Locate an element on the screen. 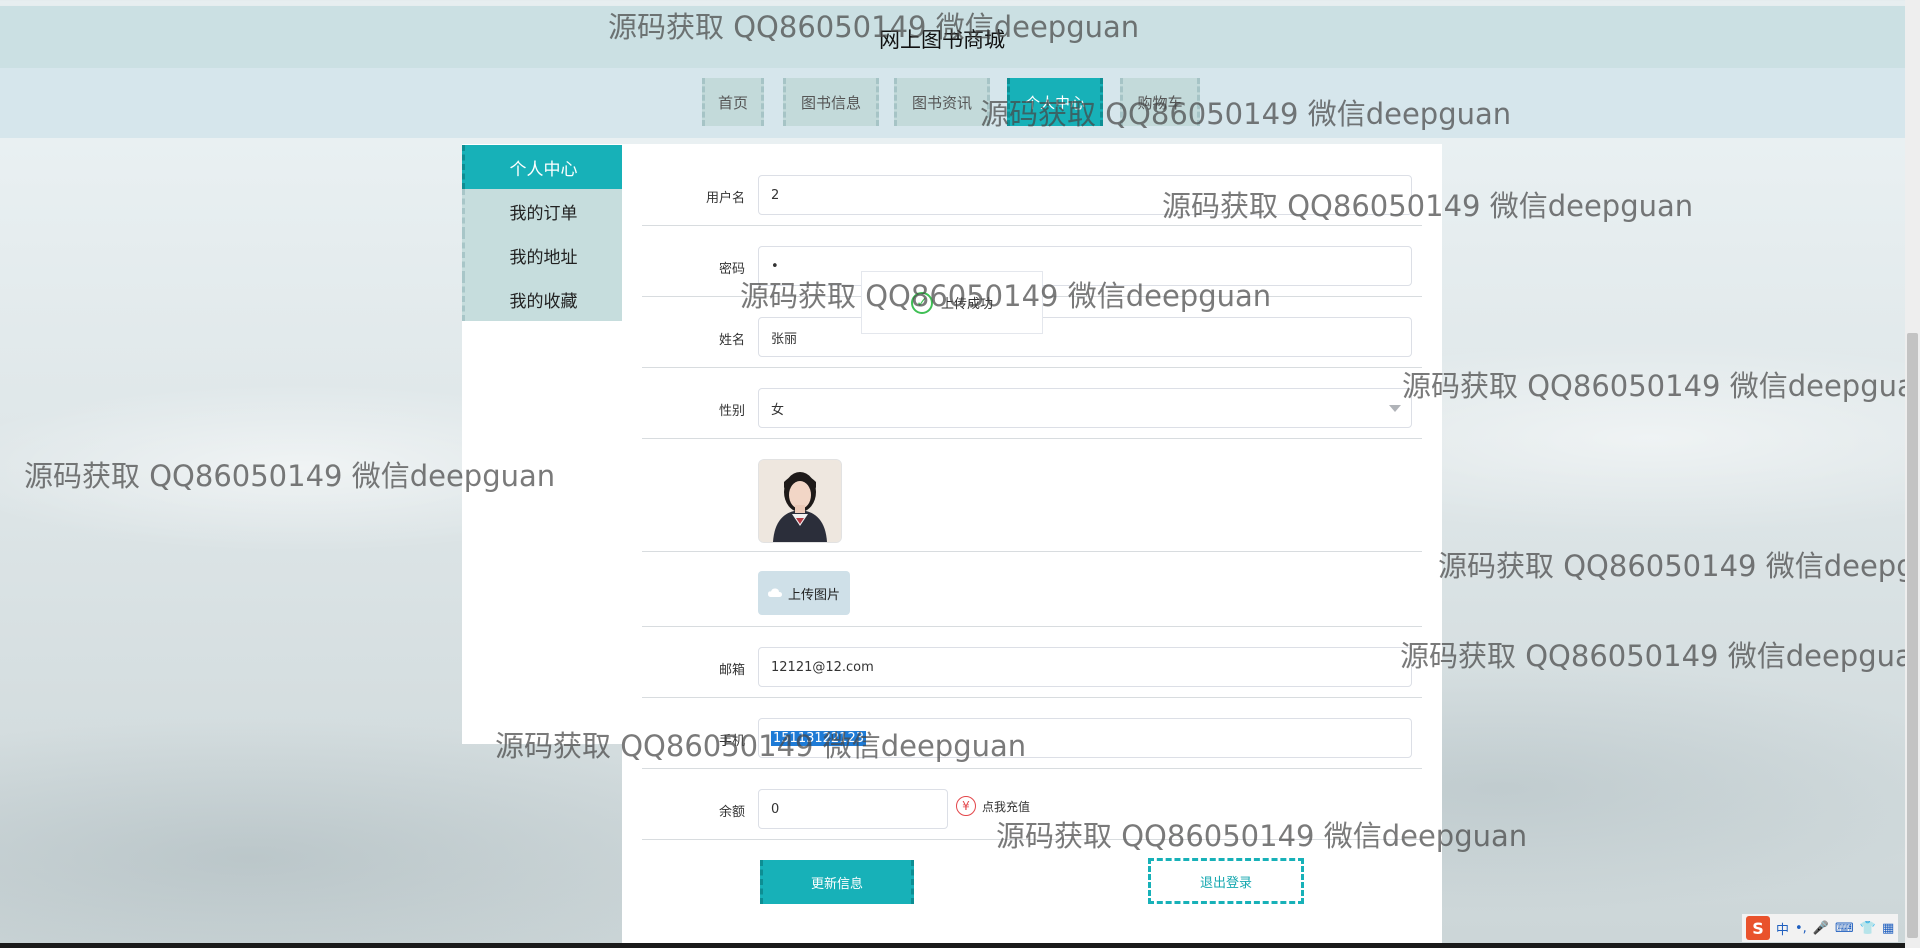 This screenshot has width=1920, height=948. username-field: 2 is located at coordinates (1085, 195).